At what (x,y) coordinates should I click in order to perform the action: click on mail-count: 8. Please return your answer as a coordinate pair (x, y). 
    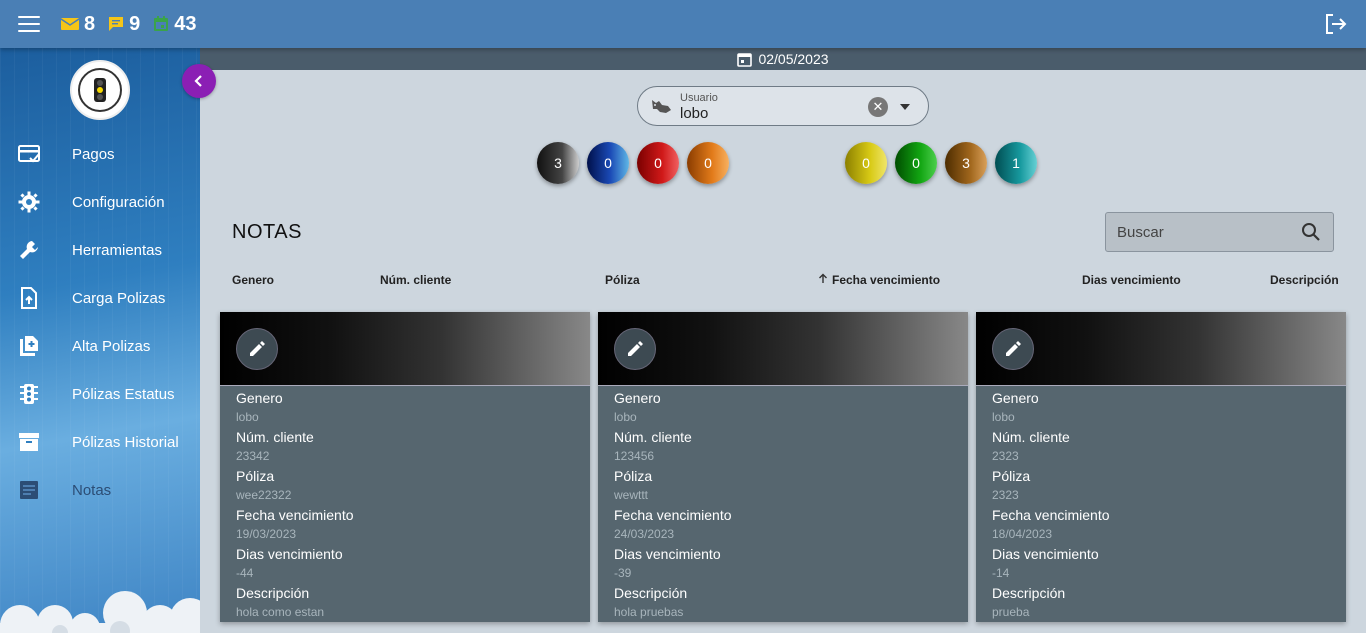
    Looking at the image, I should click on (90, 23).